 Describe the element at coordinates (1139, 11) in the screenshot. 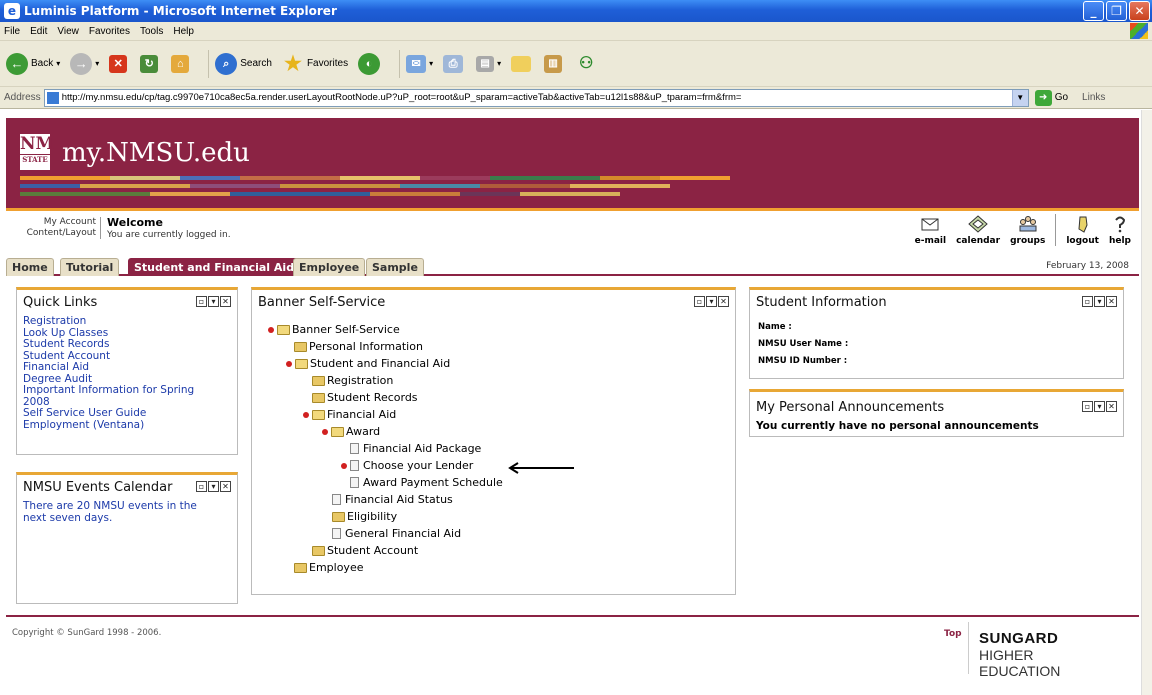

I see `close-button: ✕` at that location.